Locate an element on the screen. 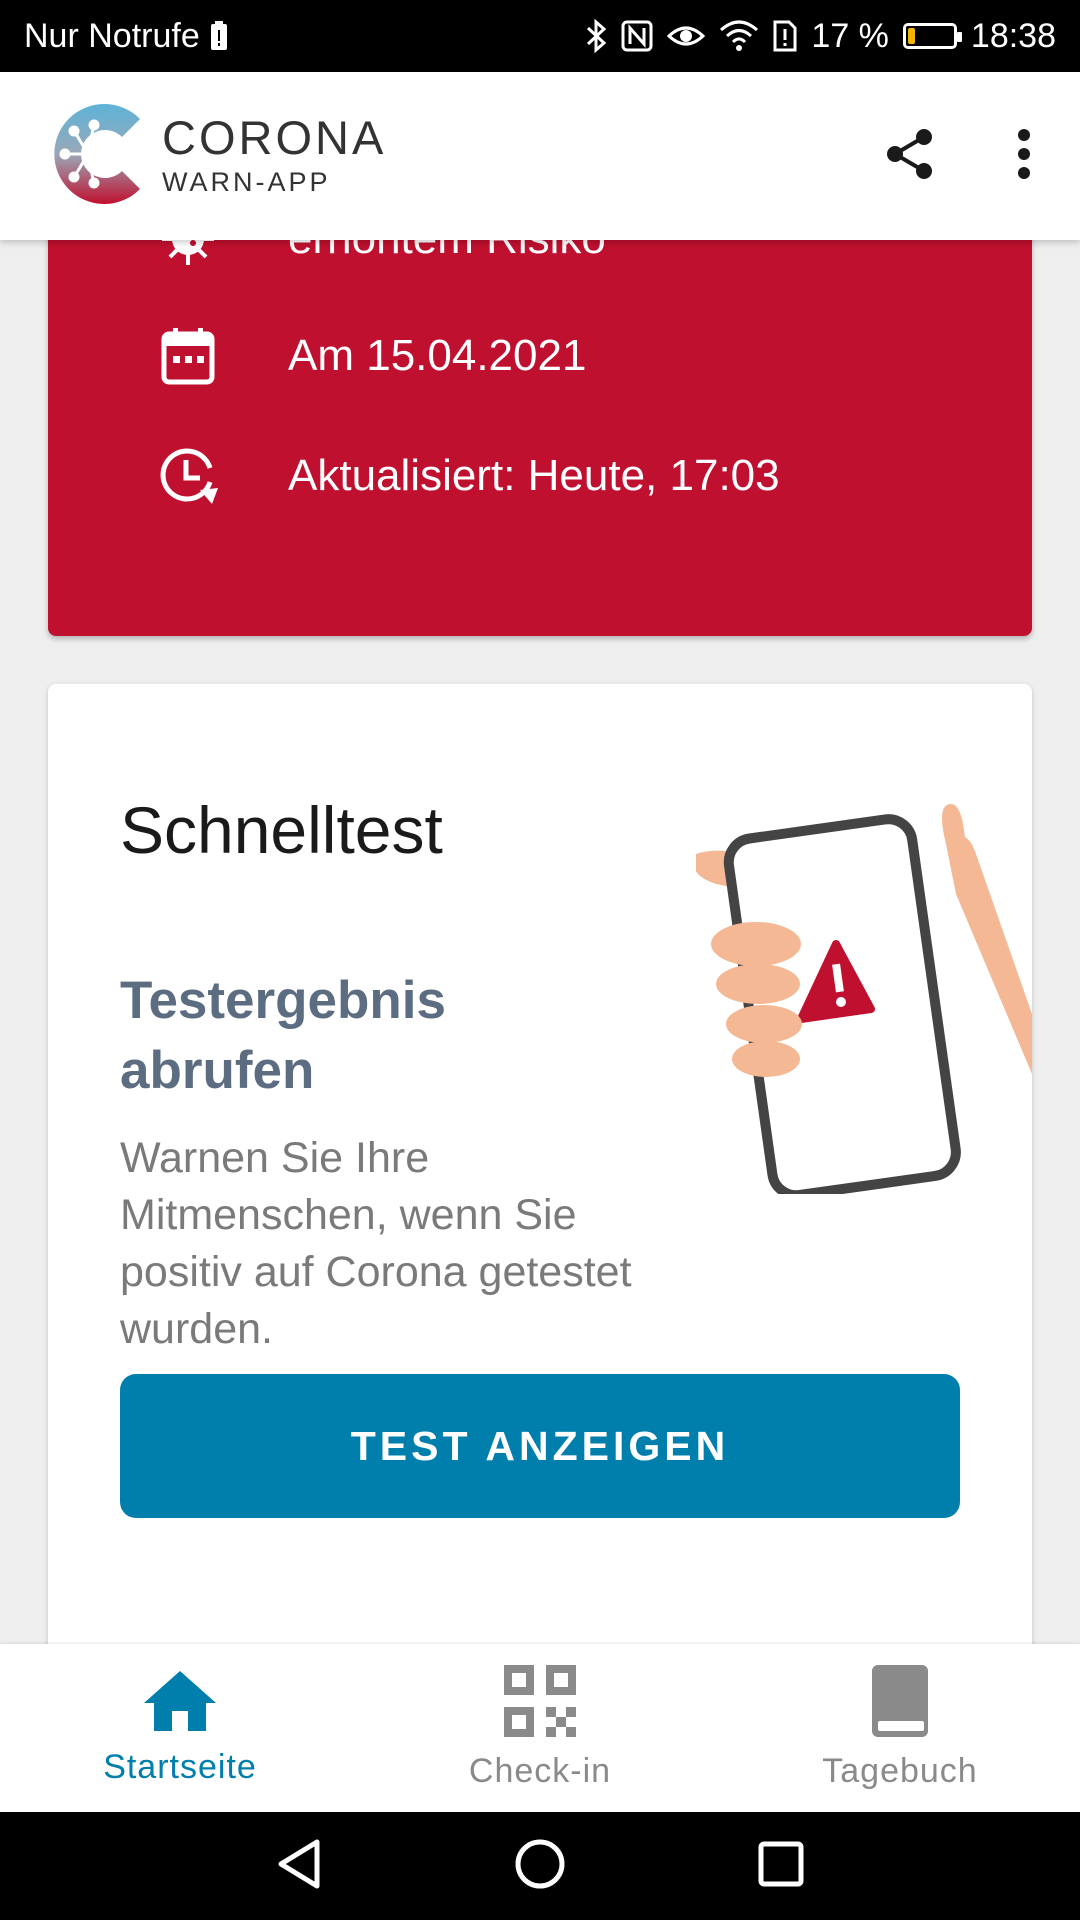 Image resolution: width=1080 pixels, height=1920 pixels. eye-icon is located at coordinates (686, 36).